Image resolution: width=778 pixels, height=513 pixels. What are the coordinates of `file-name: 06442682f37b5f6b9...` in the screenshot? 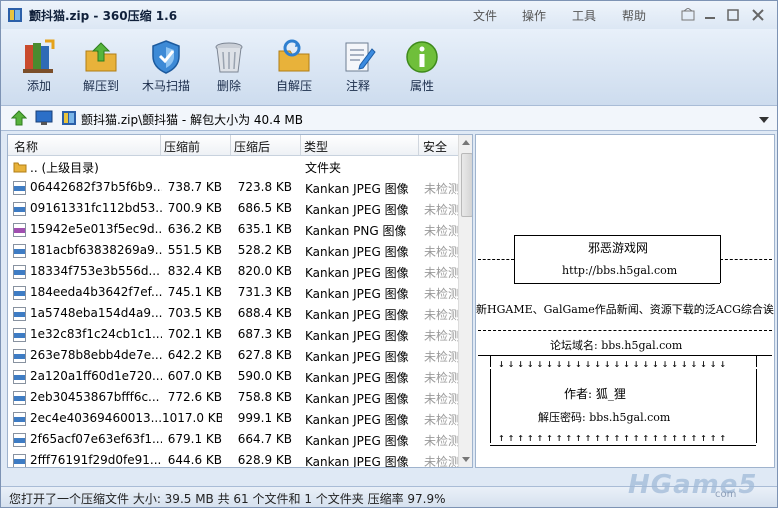 It's located at (96, 187).